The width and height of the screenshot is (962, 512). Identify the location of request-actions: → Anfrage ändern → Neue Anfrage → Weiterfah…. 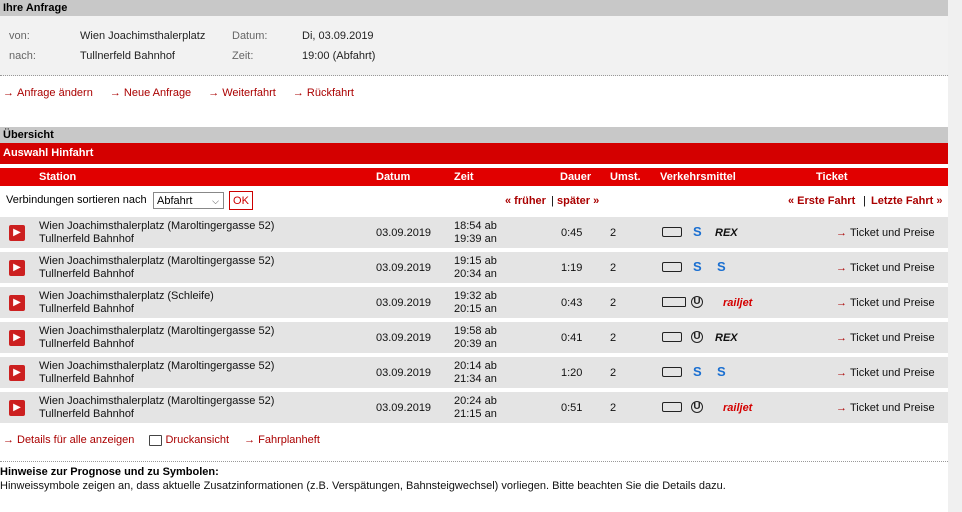
(185, 93).